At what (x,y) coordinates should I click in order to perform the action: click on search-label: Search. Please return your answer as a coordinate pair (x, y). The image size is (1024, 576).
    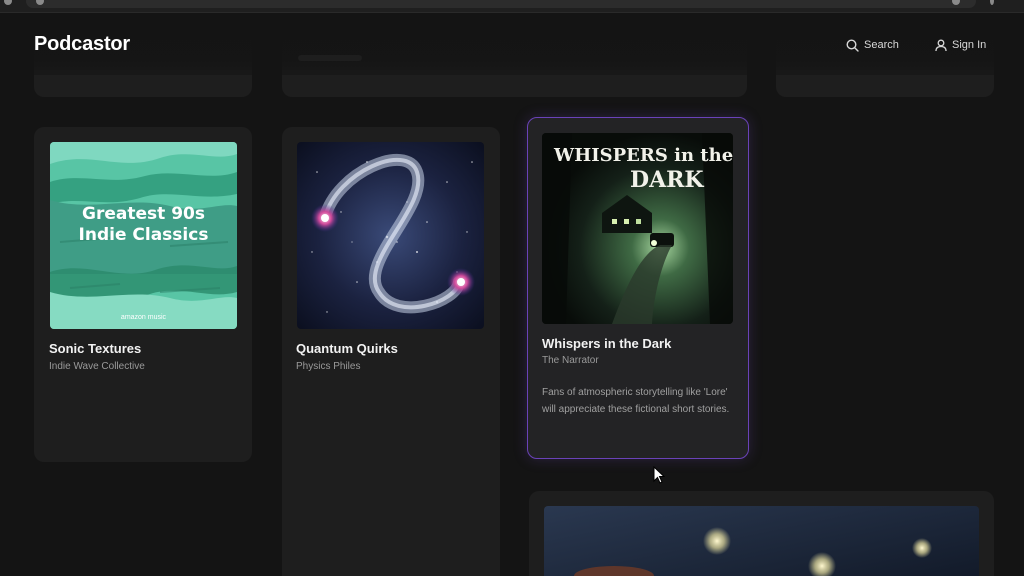
    Looking at the image, I should click on (881, 45).